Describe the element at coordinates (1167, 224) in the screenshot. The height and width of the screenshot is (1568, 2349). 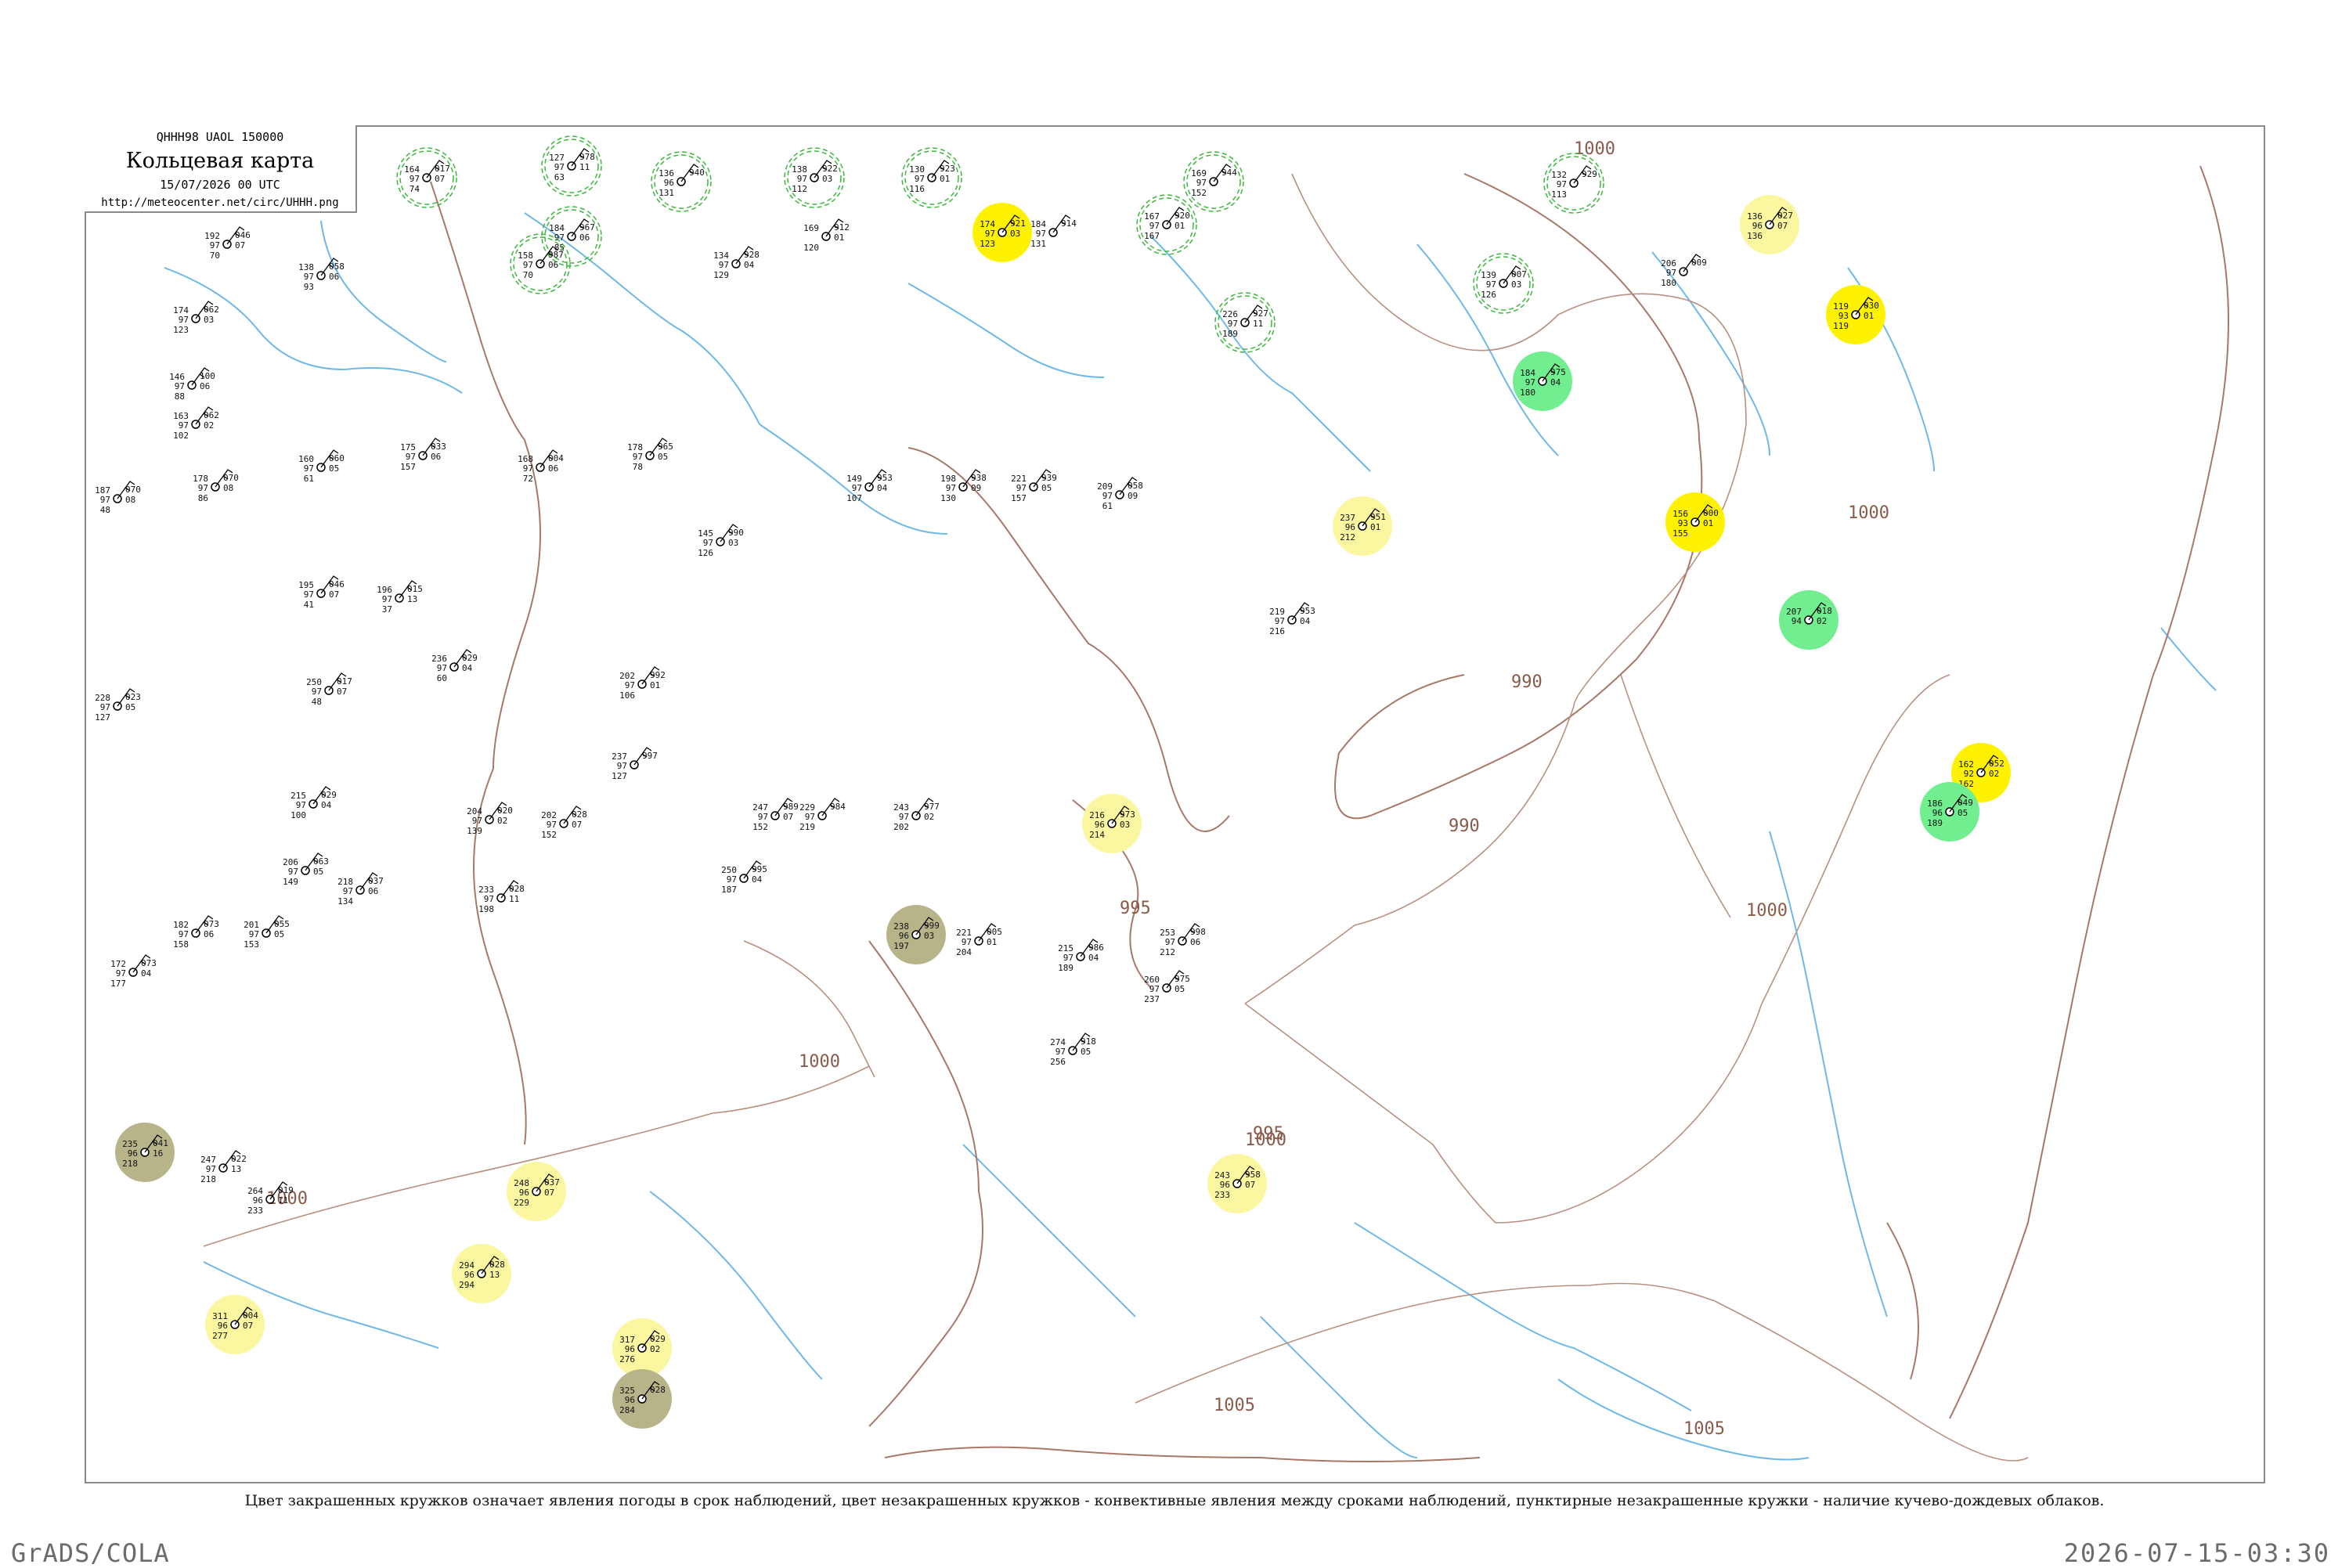
I see `station-model: 167 92097 01167` at that location.